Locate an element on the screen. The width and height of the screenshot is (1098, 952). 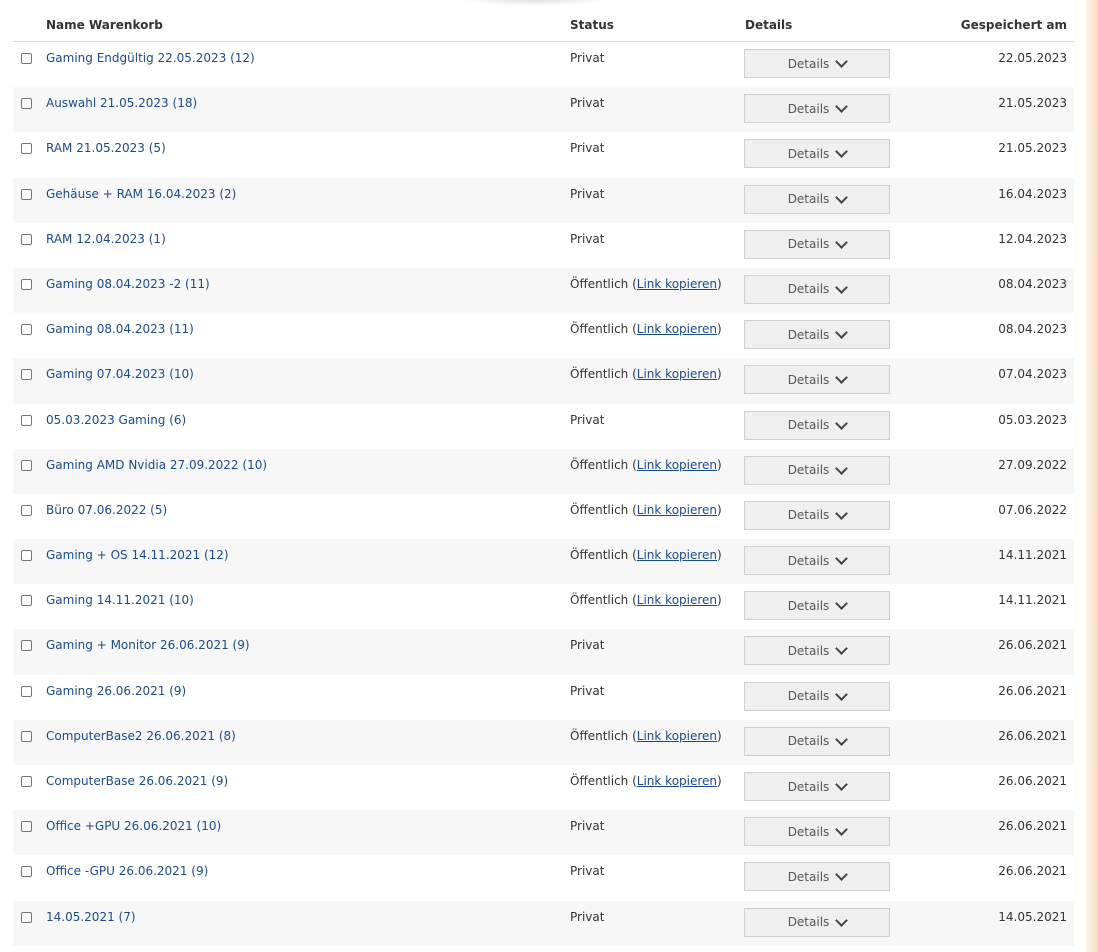
saved-date: 14.11.2021 is located at coordinates (1032, 555).